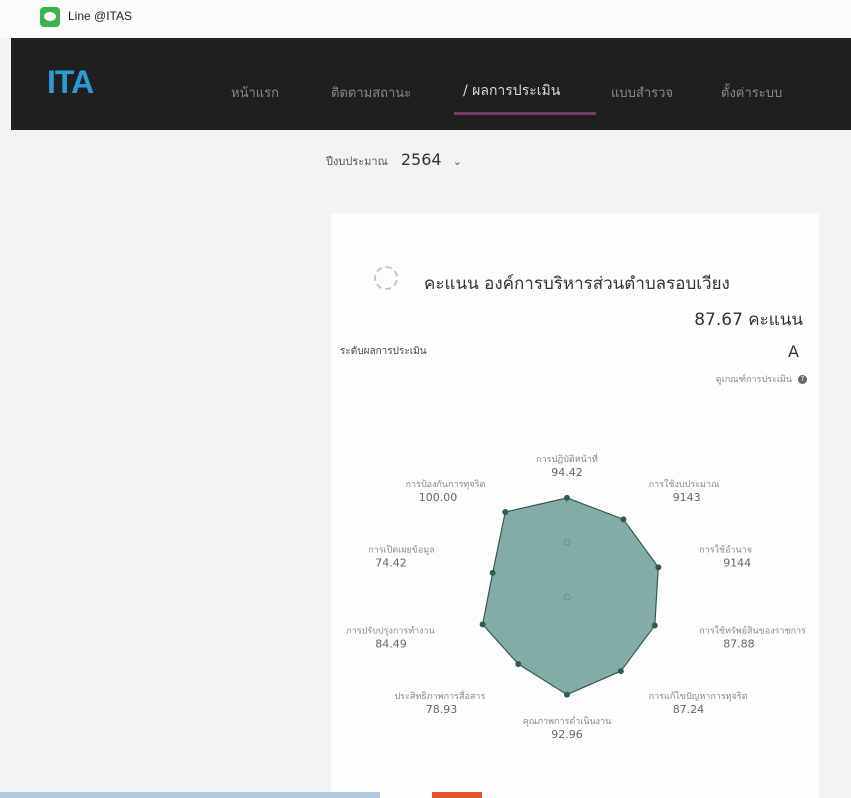 The height and width of the screenshot is (798, 851). Describe the element at coordinates (725, 550) in the screenshot. I see `radar-category-label: การใช้อำนาจ` at that location.